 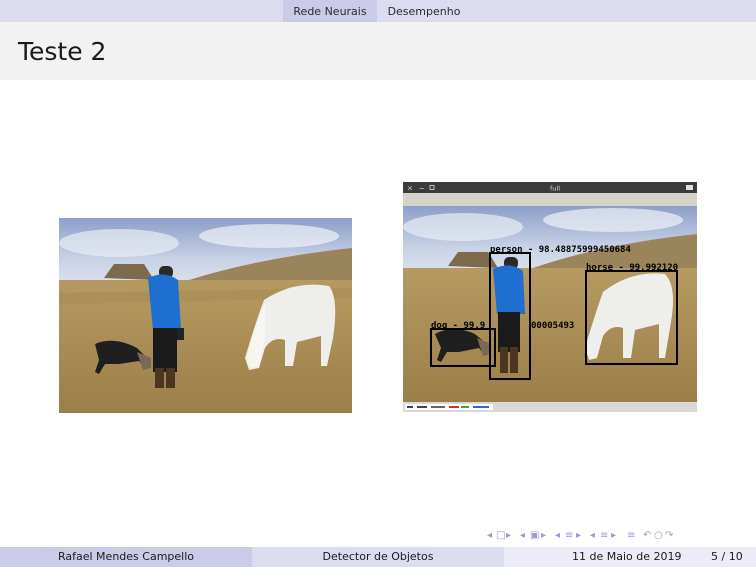 I want to click on window-minimize-icon: −, so click(x=422, y=189).